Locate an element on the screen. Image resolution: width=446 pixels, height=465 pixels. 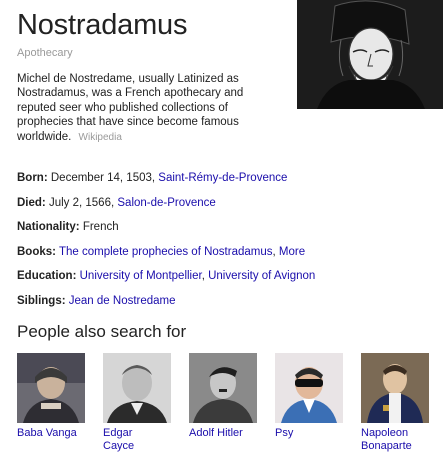
education-link-montpellier: University of Montpellier is located at coordinates (141, 276).